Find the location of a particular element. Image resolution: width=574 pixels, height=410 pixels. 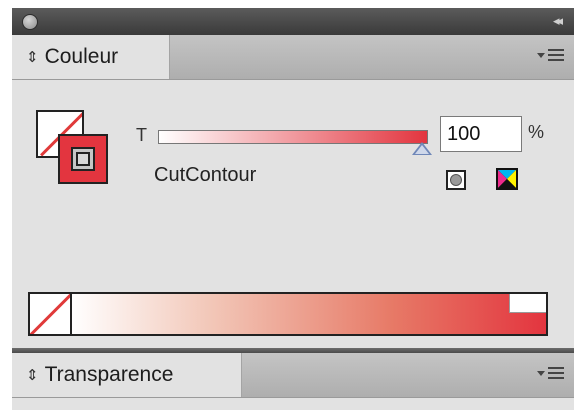

tint-input is located at coordinates (481, 134).